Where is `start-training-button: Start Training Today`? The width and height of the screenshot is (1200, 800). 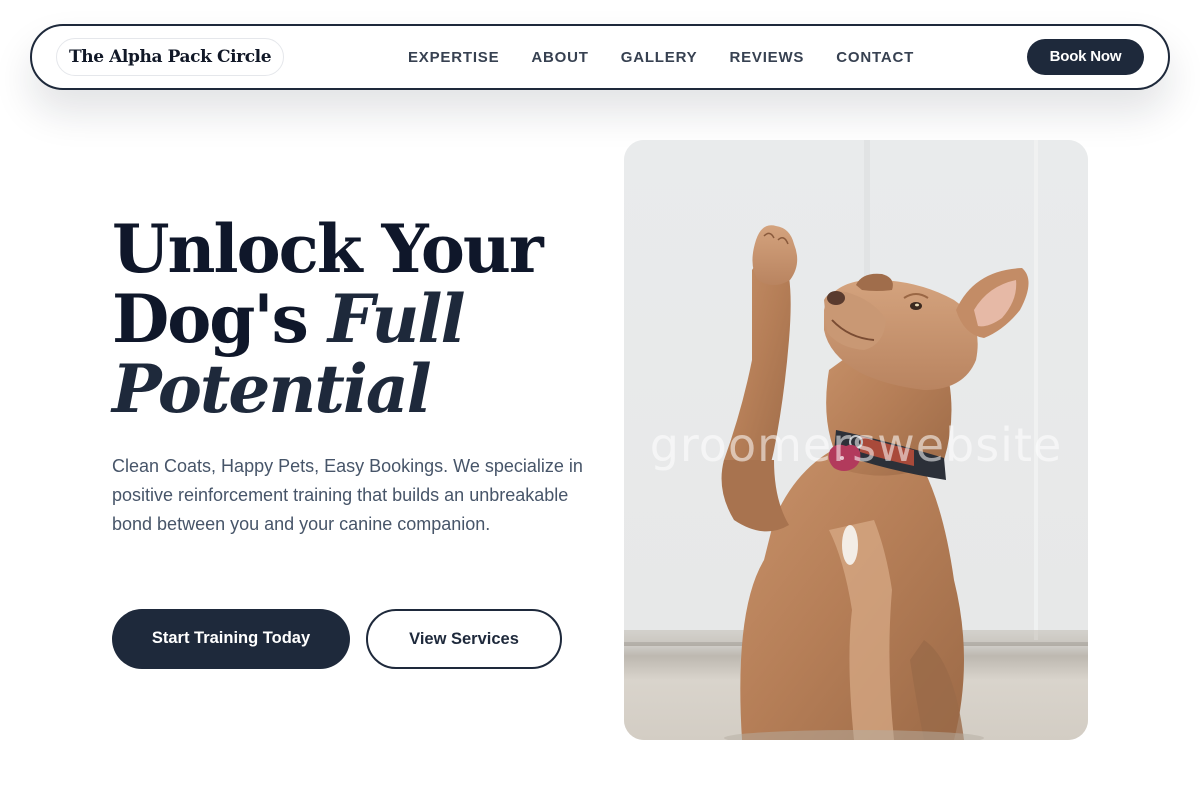
start-training-button: Start Training Today is located at coordinates (231, 639).